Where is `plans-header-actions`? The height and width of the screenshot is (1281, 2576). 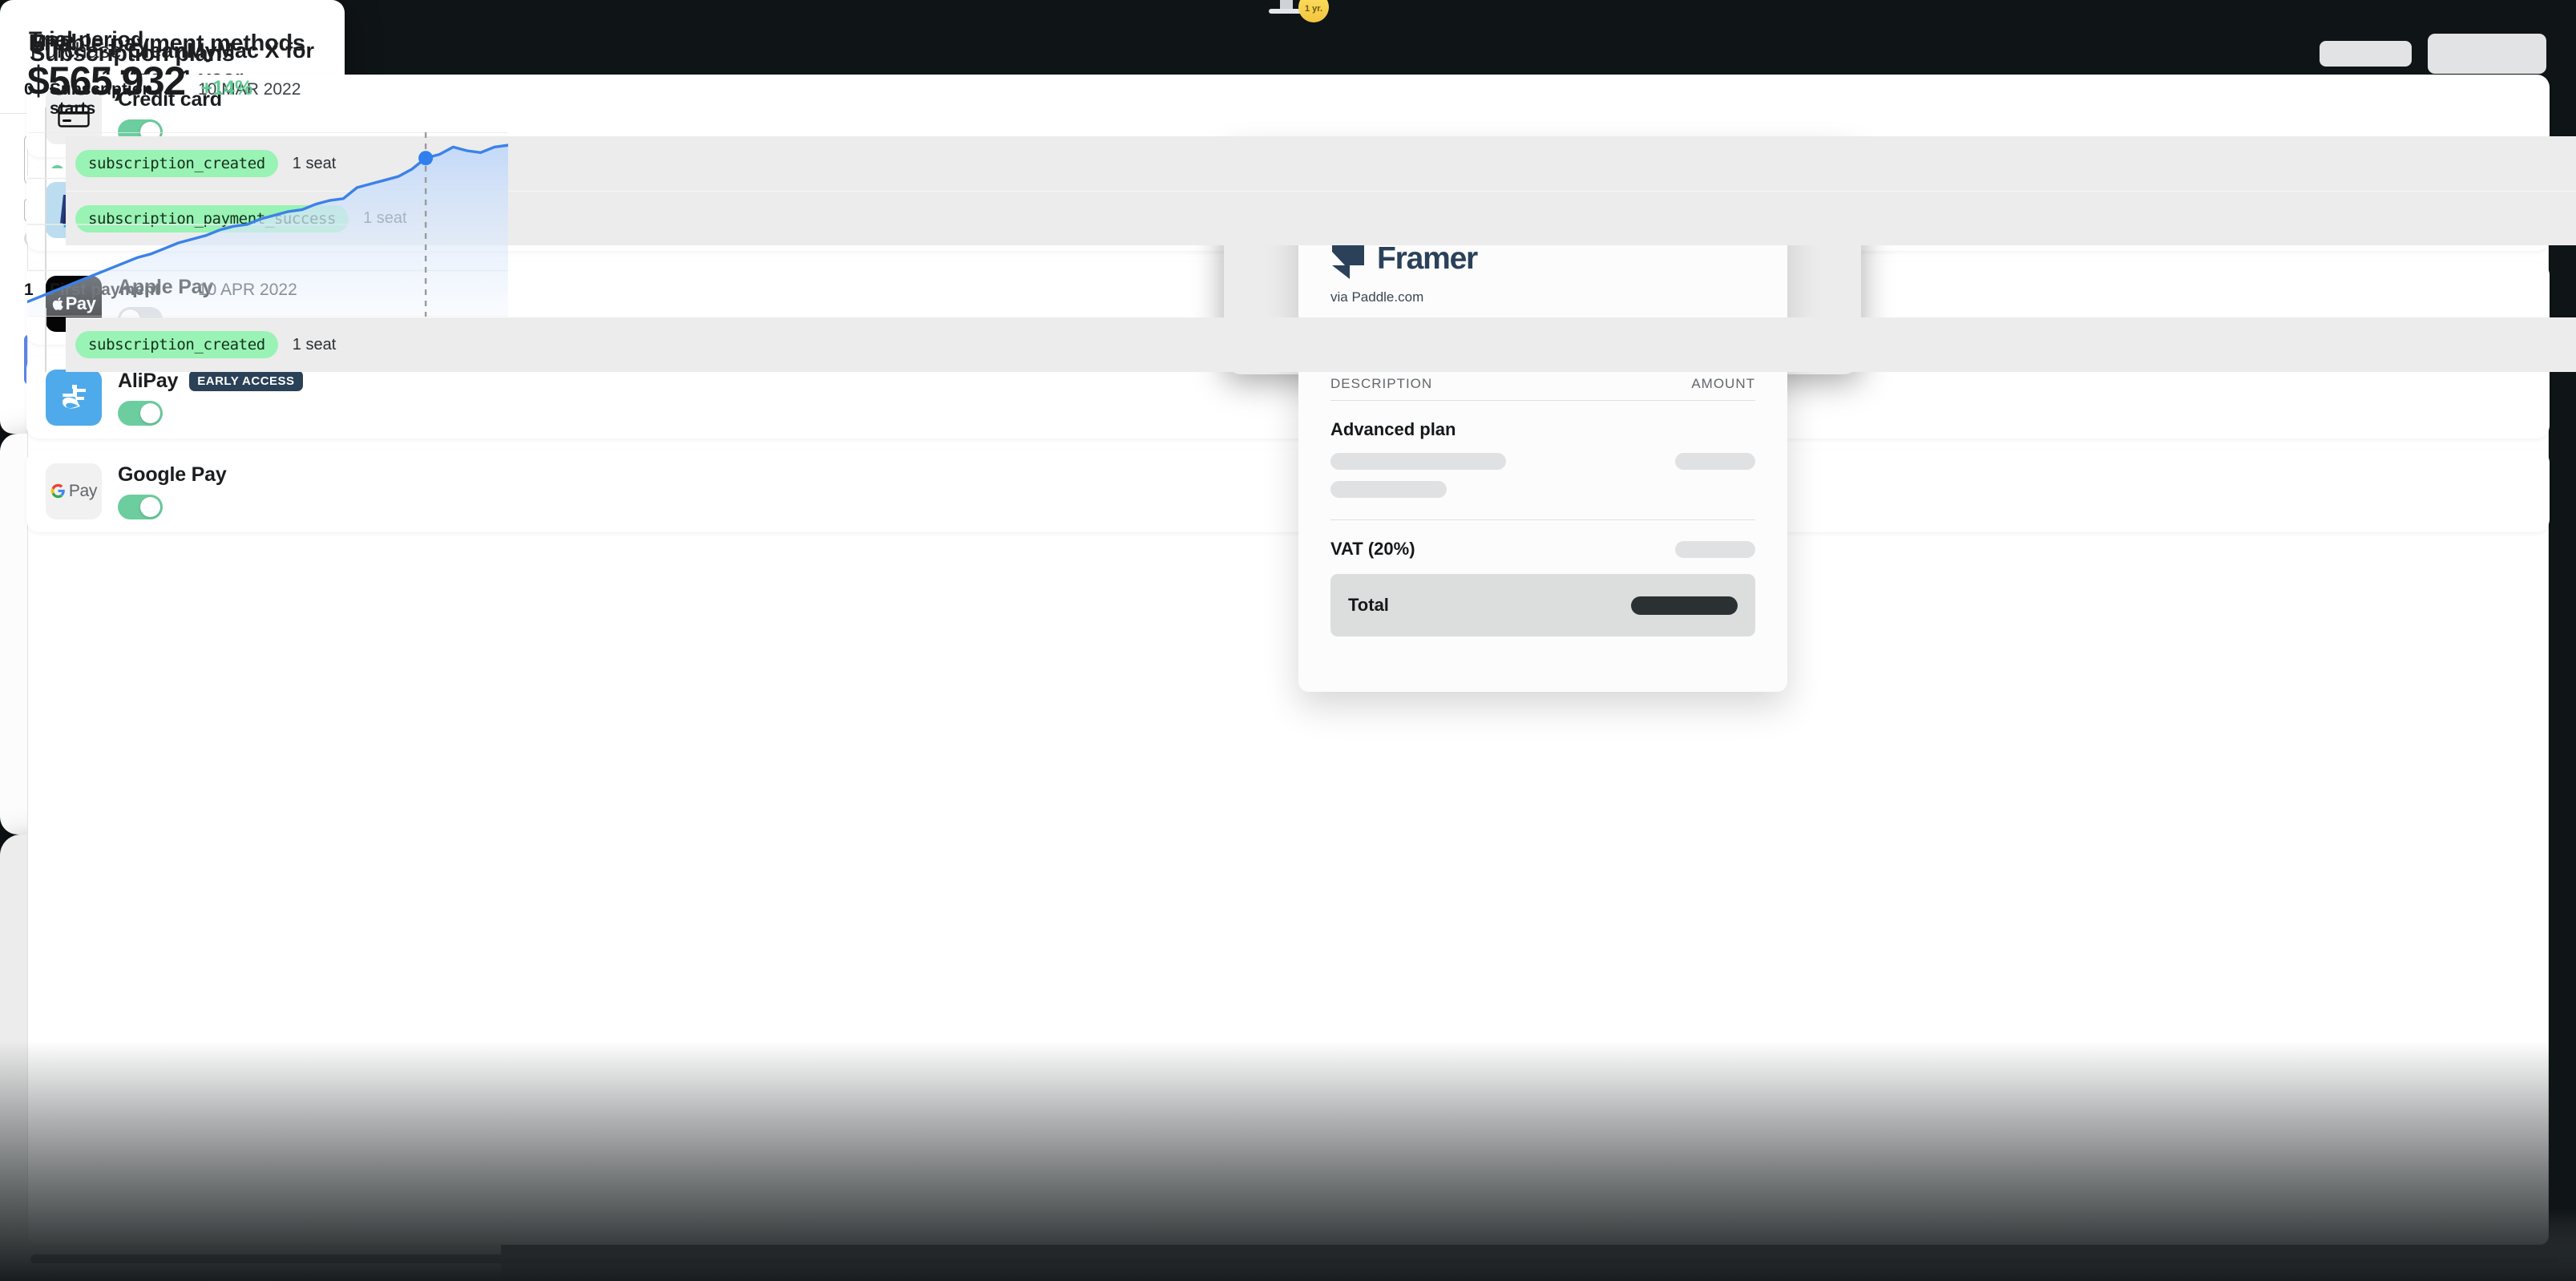
plans-header-actions is located at coordinates (2433, 54).